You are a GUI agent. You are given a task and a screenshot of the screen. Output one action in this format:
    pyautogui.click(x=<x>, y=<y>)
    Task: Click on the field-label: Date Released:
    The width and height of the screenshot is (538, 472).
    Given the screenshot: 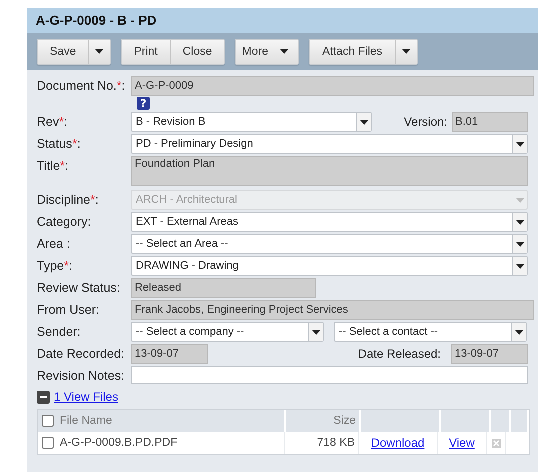 What is the action you would take?
    pyautogui.click(x=399, y=354)
    